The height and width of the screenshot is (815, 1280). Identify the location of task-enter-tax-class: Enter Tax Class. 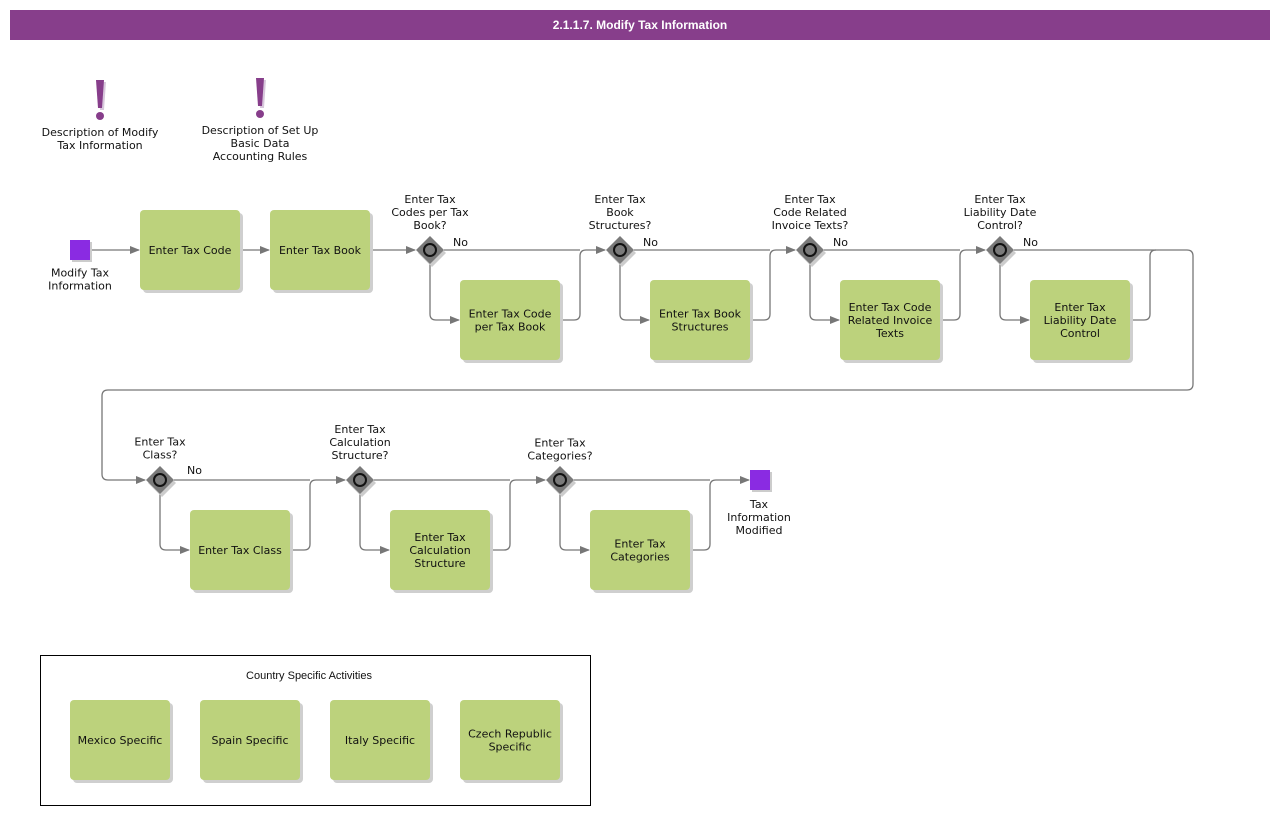
(241, 551).